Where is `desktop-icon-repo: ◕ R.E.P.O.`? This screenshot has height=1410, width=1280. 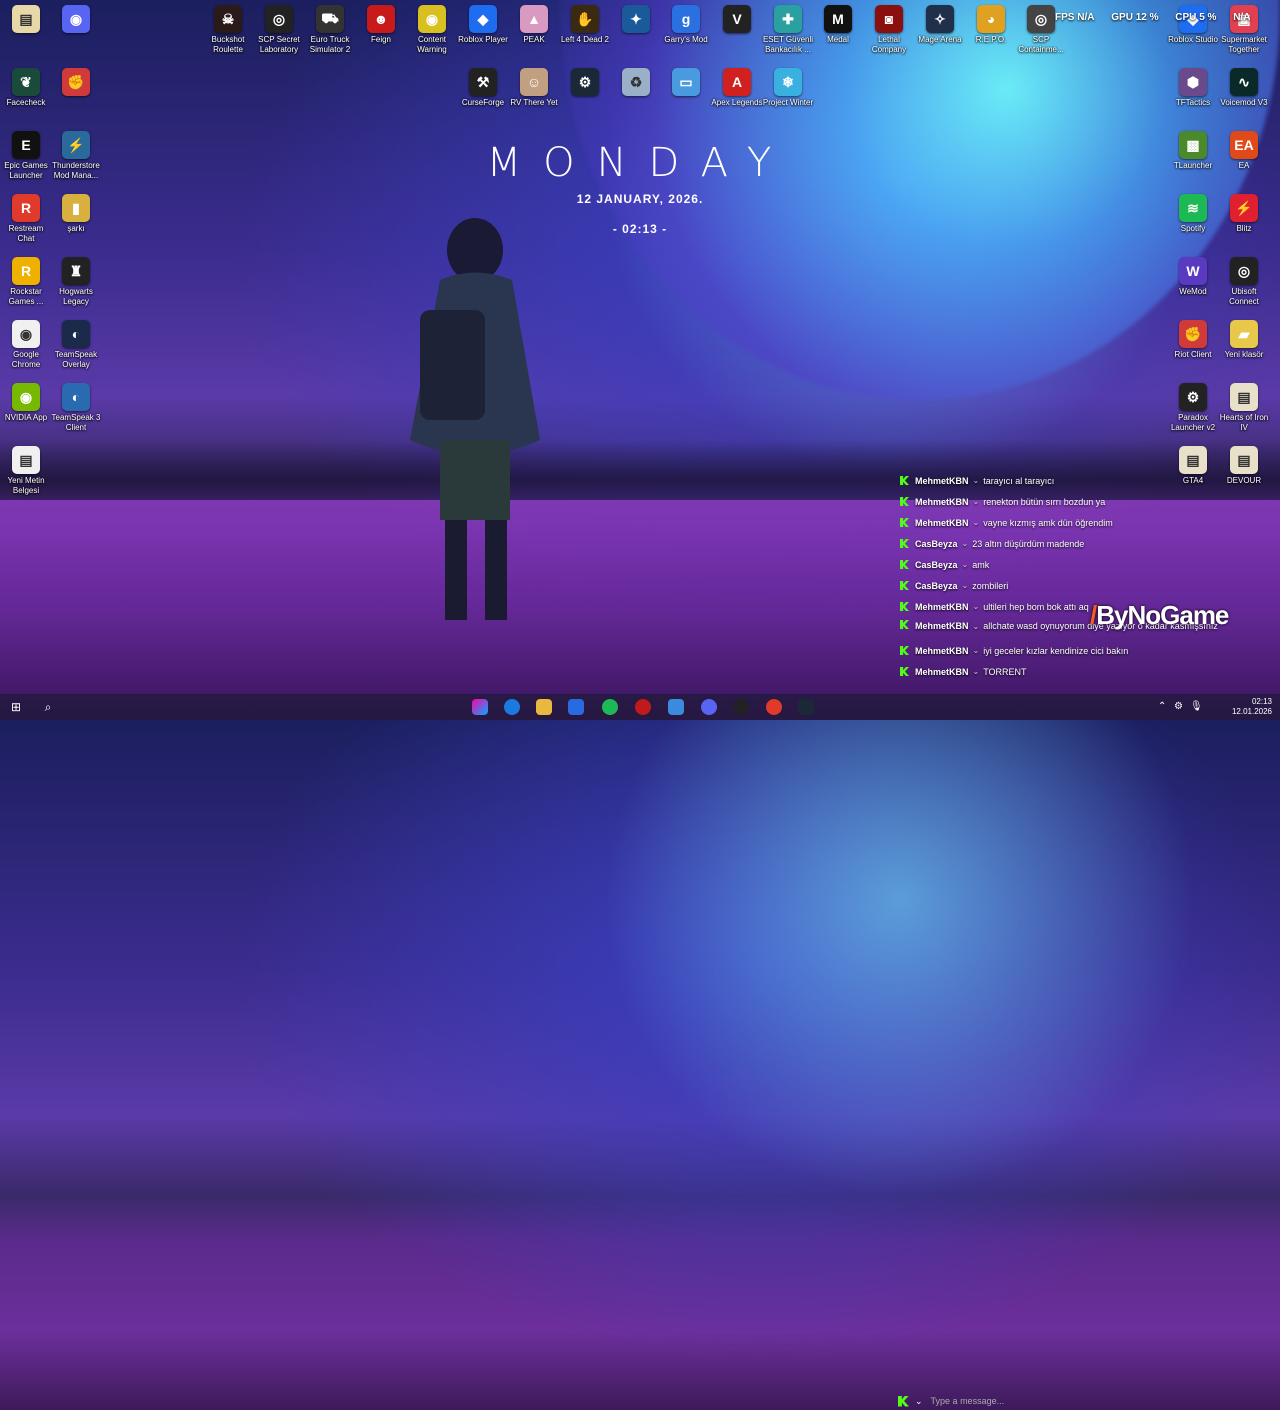
desktop-icon-repo: ◕ R.E.P.O. is located at coordinates (991, 25).